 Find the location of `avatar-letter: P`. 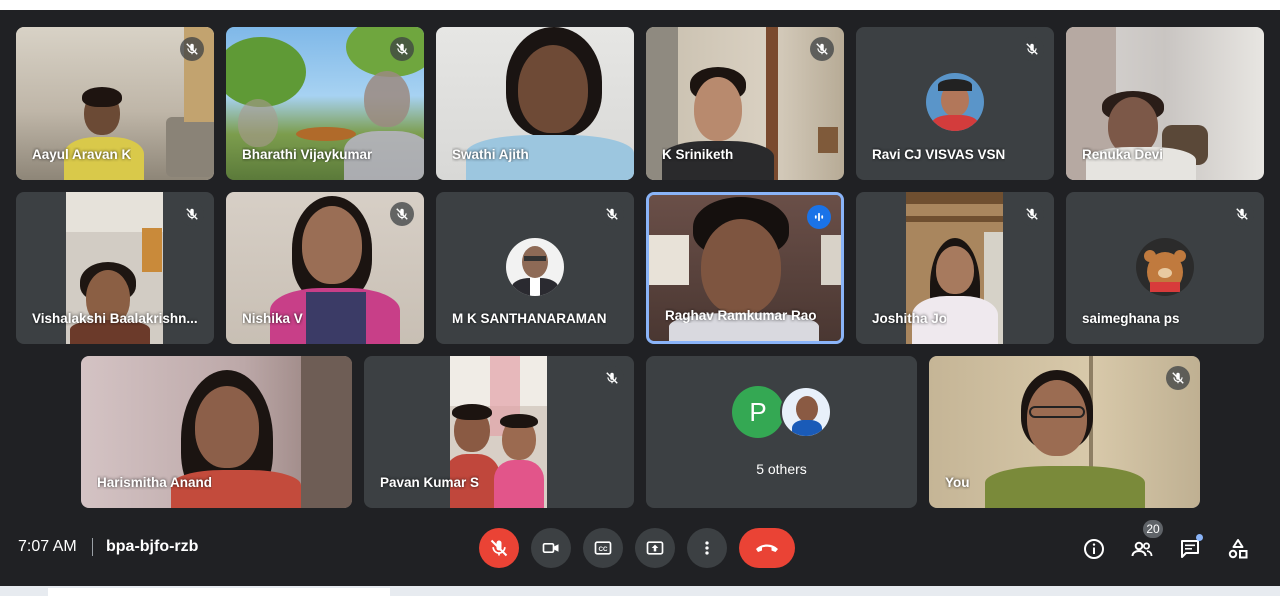

avatar-letter: P is located at coordinates (758, 411).